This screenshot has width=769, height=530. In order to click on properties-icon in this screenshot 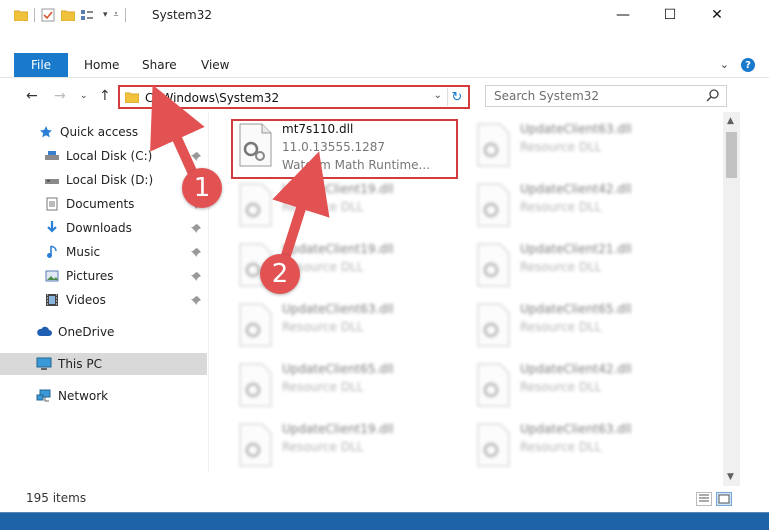, I will do `click(48, 15)`.